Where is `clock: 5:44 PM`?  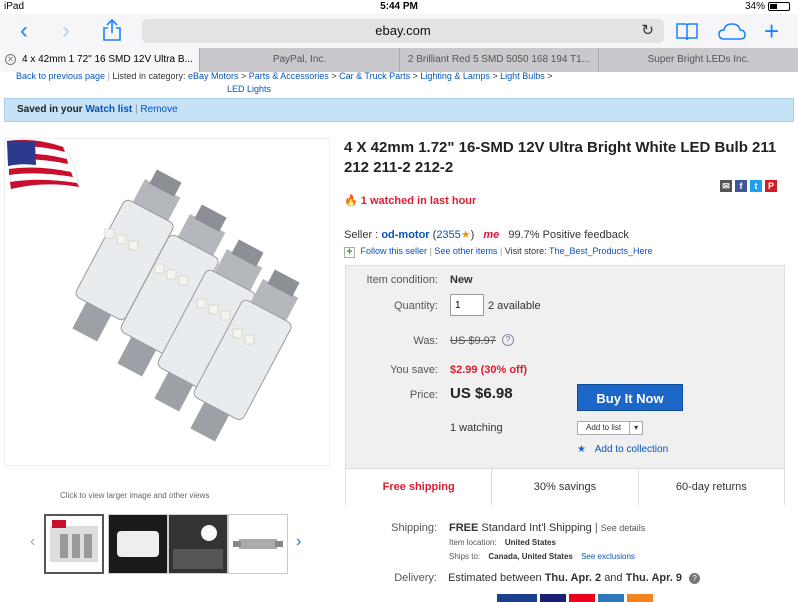 clock: 5:44 PM is located at coordinates (399, 6).